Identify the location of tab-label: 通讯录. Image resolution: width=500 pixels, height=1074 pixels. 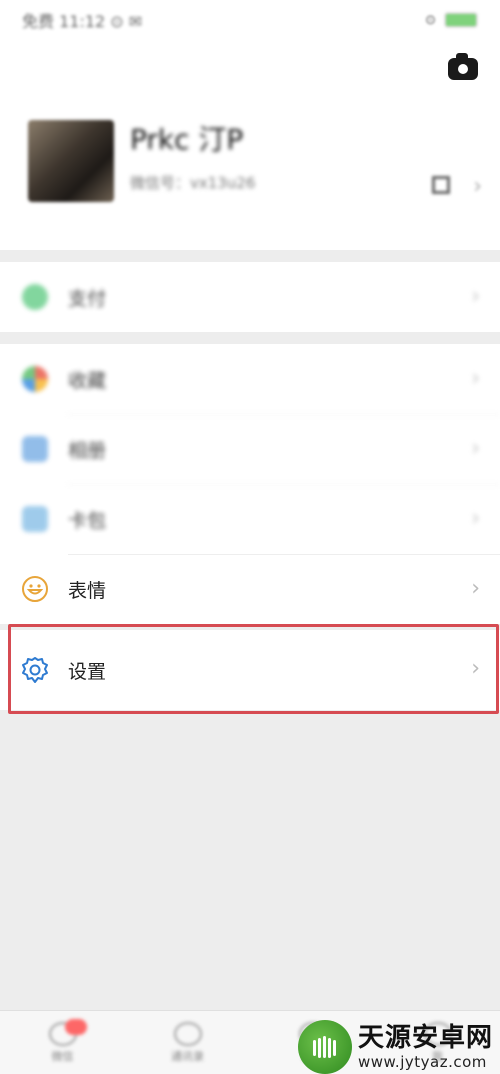
(187, 1056).